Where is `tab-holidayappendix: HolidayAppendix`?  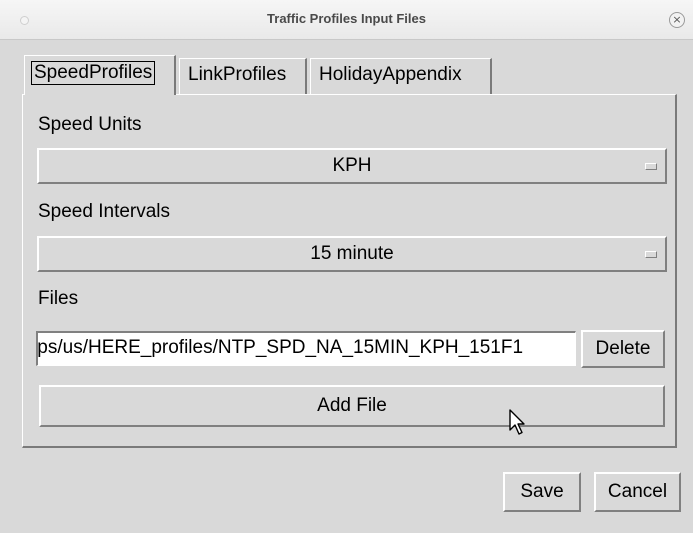
tab-holidayappendix: HolidayAppendix is located at coordinates (401, 76).